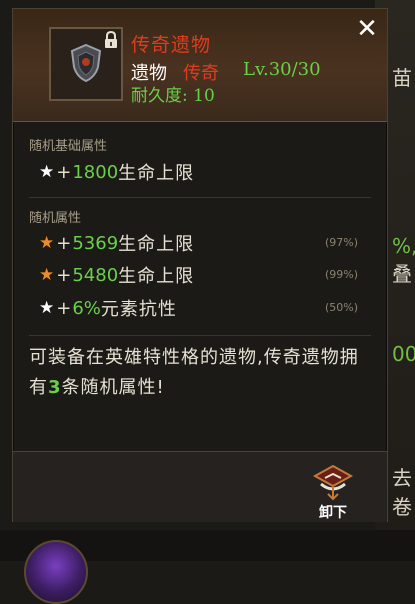 This screenshot has height=604, width=415. I want to click on background-text-4: 00, so click(403, 354).